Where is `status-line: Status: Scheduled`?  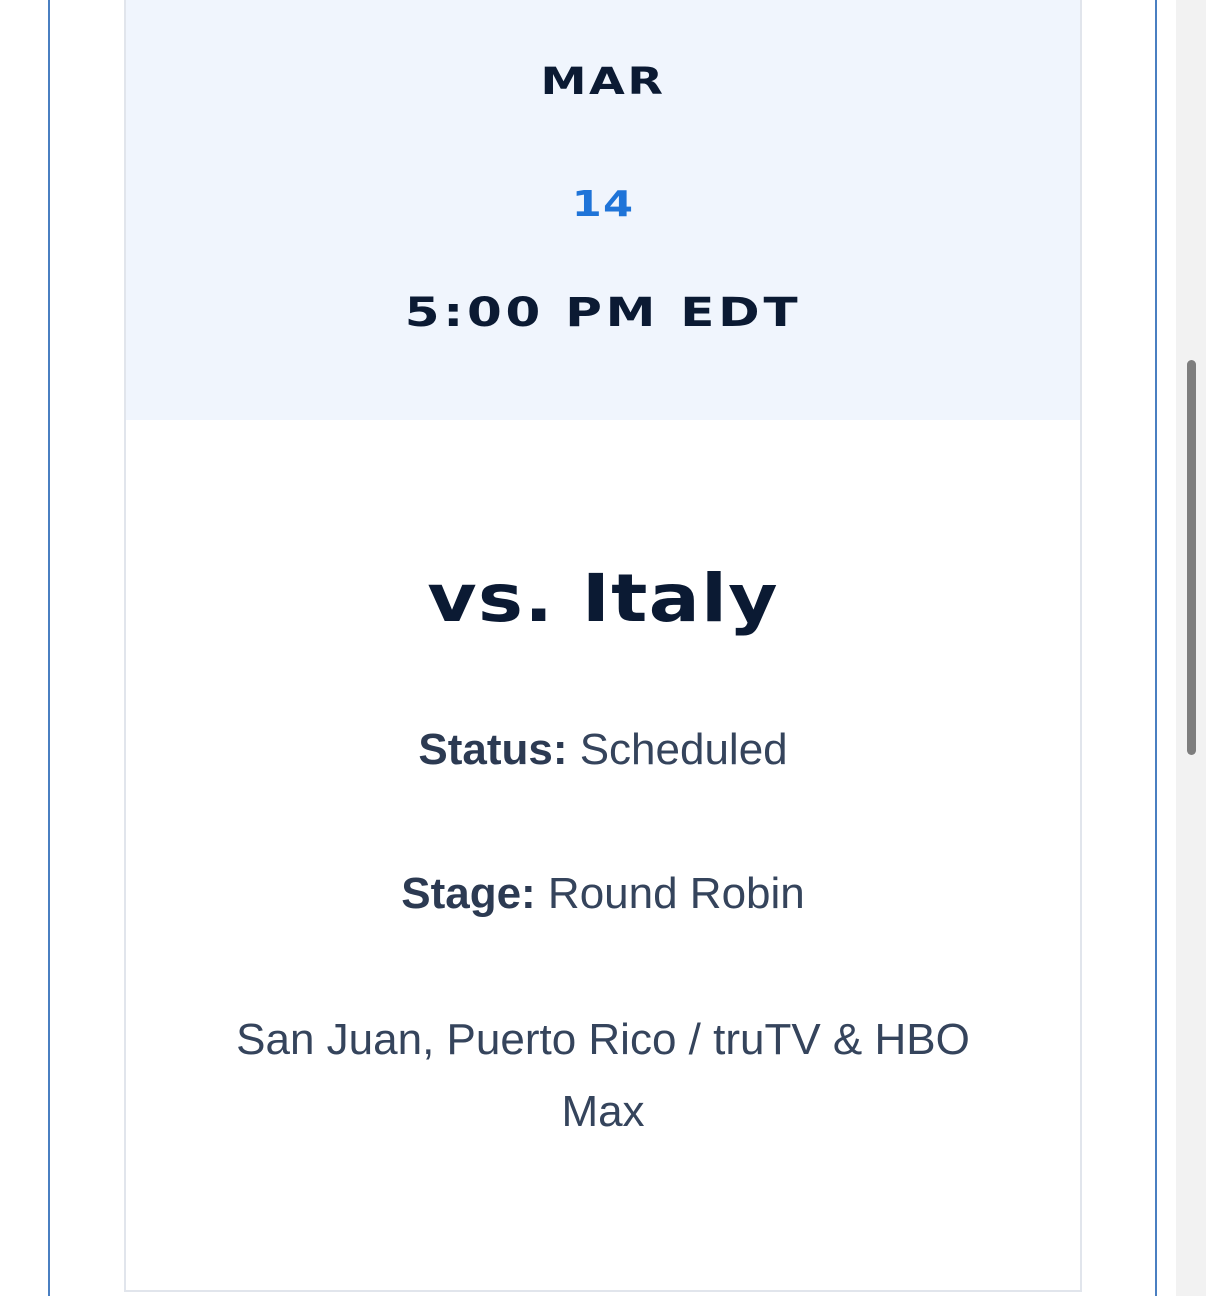 status-line: Status: Scheduled is located at coordinates (603, 750).